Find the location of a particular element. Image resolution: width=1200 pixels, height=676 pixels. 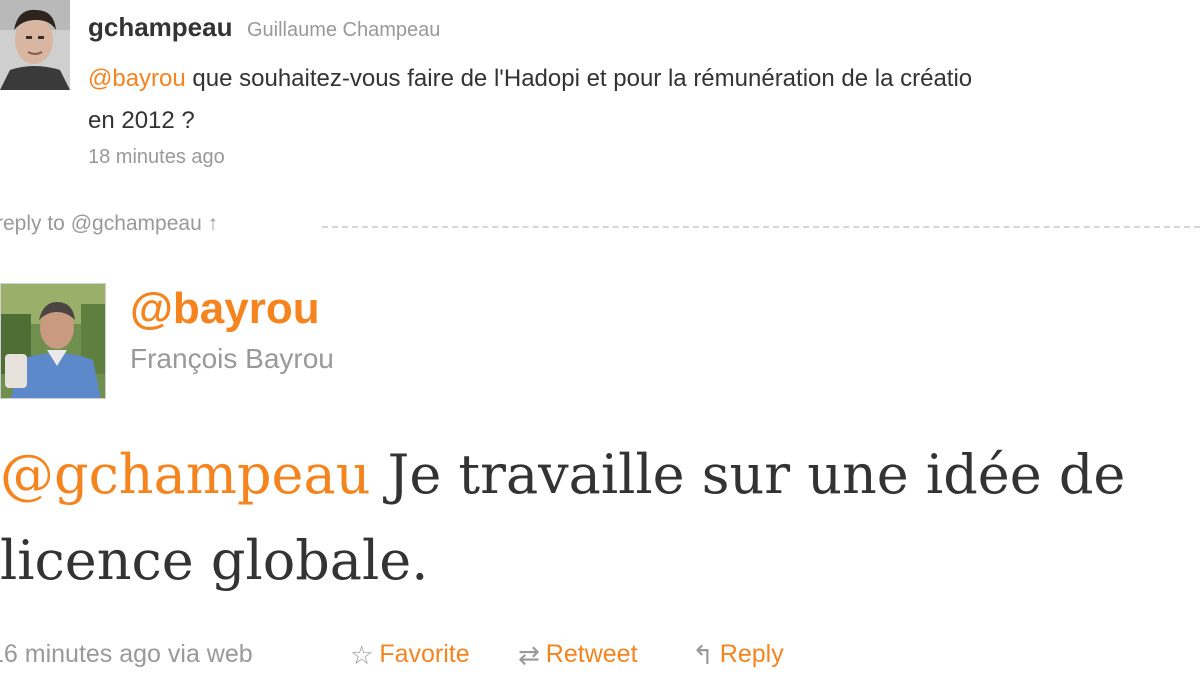

in-reply-link: reply to @gchampeau ↑ is located at coordinates (118, 224).